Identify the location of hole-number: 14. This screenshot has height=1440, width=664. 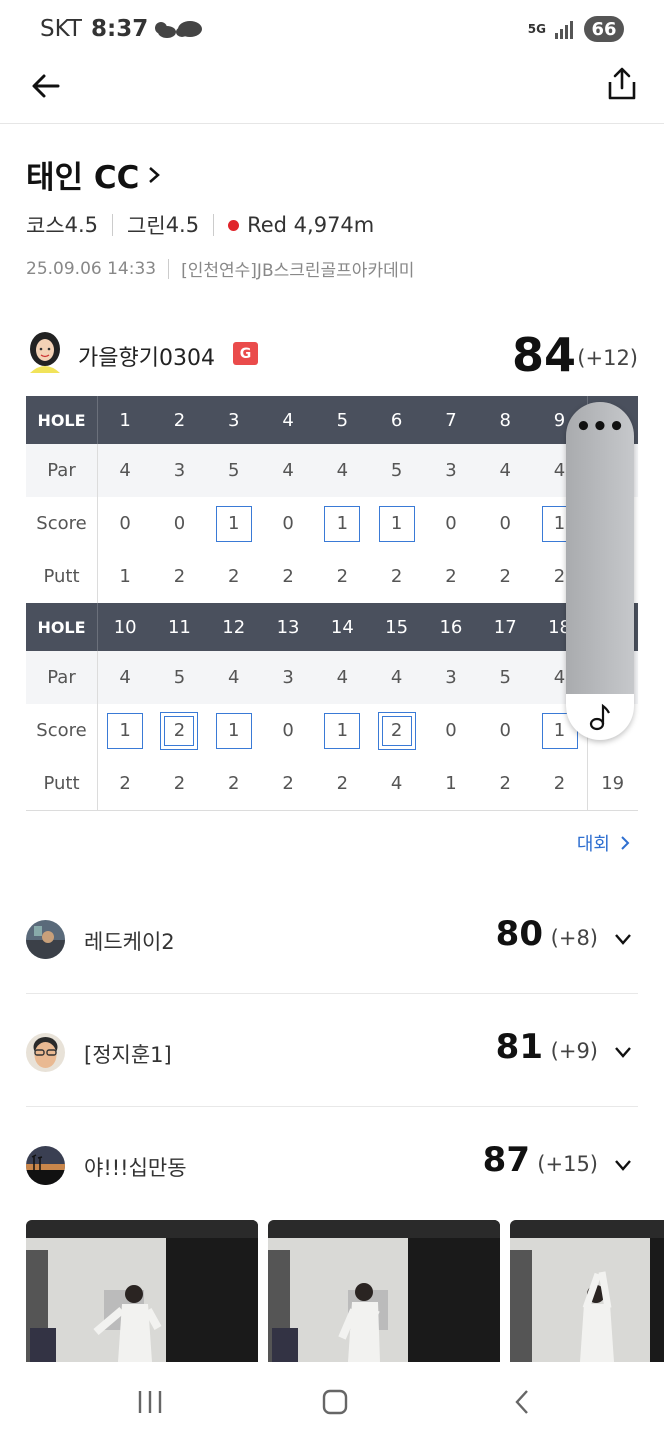
(342, 627).